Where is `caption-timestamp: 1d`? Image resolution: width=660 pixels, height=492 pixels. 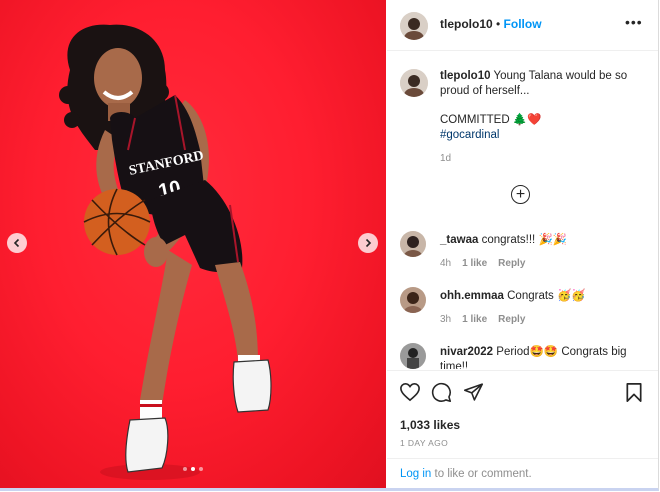 caption-timestamp: 1d is located at coordinates (446, 158).